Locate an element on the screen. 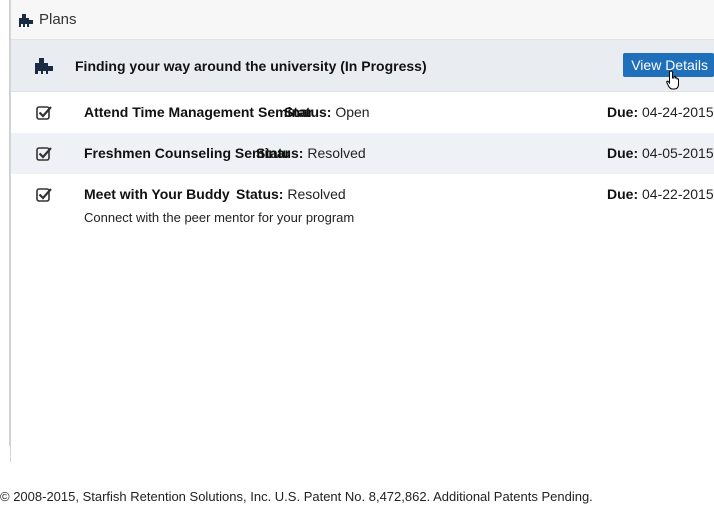 The image size is (714, 520). task-due: Due: 04-22-2015 is located at coordinates (660, 194).